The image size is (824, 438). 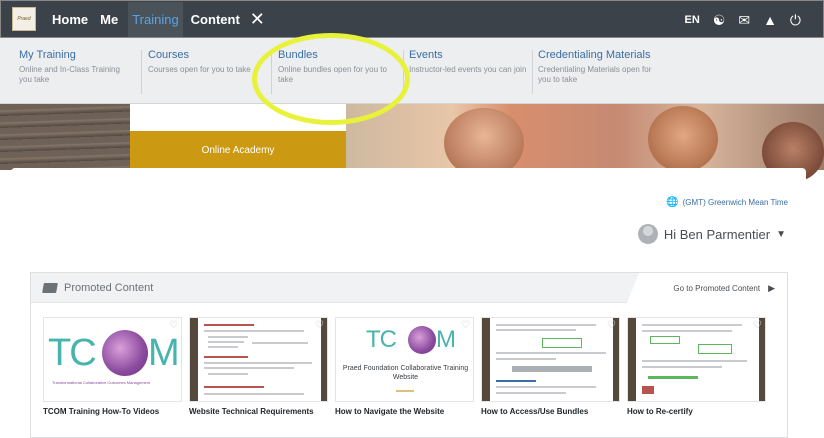 What do you see at coordinates (101, 411) in the screenshot?
I see `card-title: TCOM Training How-To Videos` at bounding box center [101, 411].